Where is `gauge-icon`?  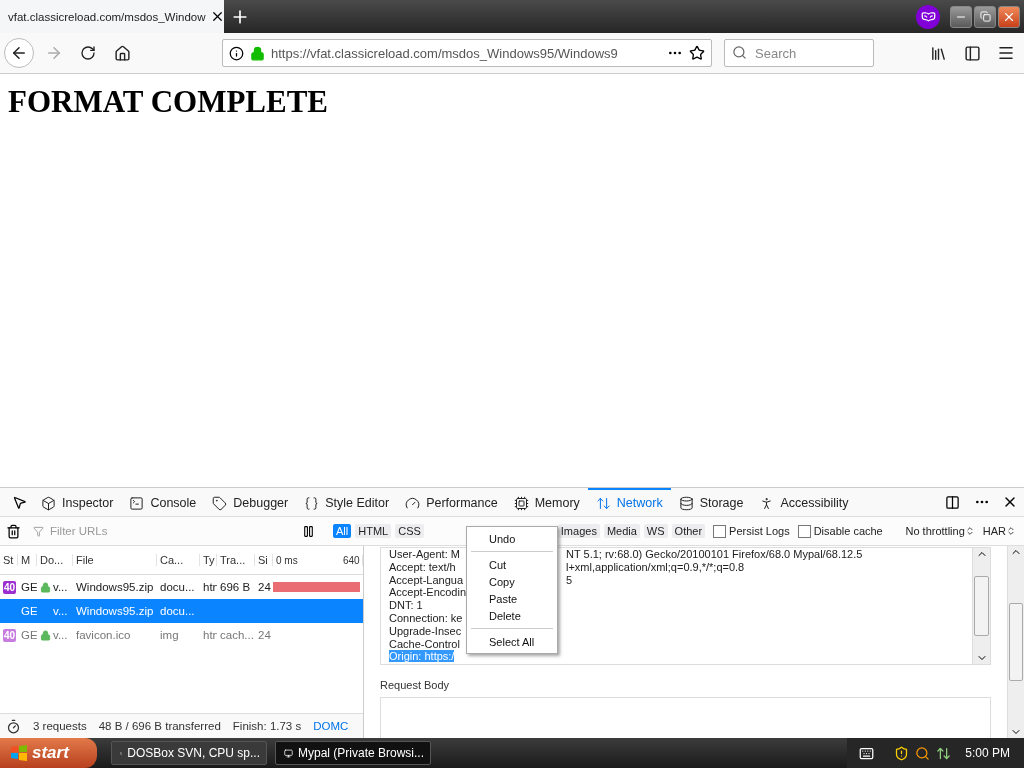
gauge-icon is located at coordinates (413, 503).